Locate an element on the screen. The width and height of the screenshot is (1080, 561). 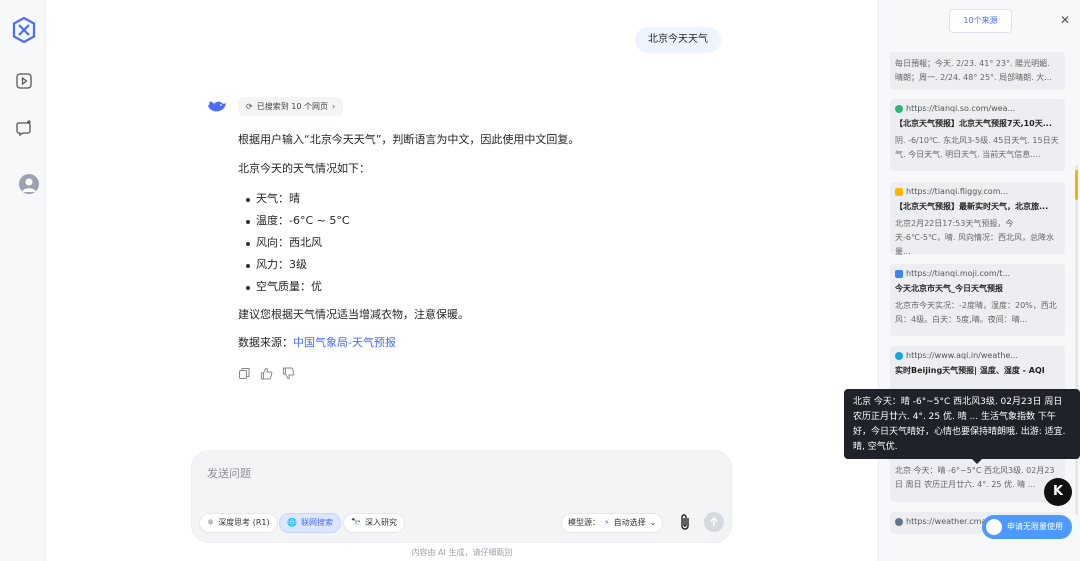
chevron-right-icon: › is located at coordinates (333, 106).